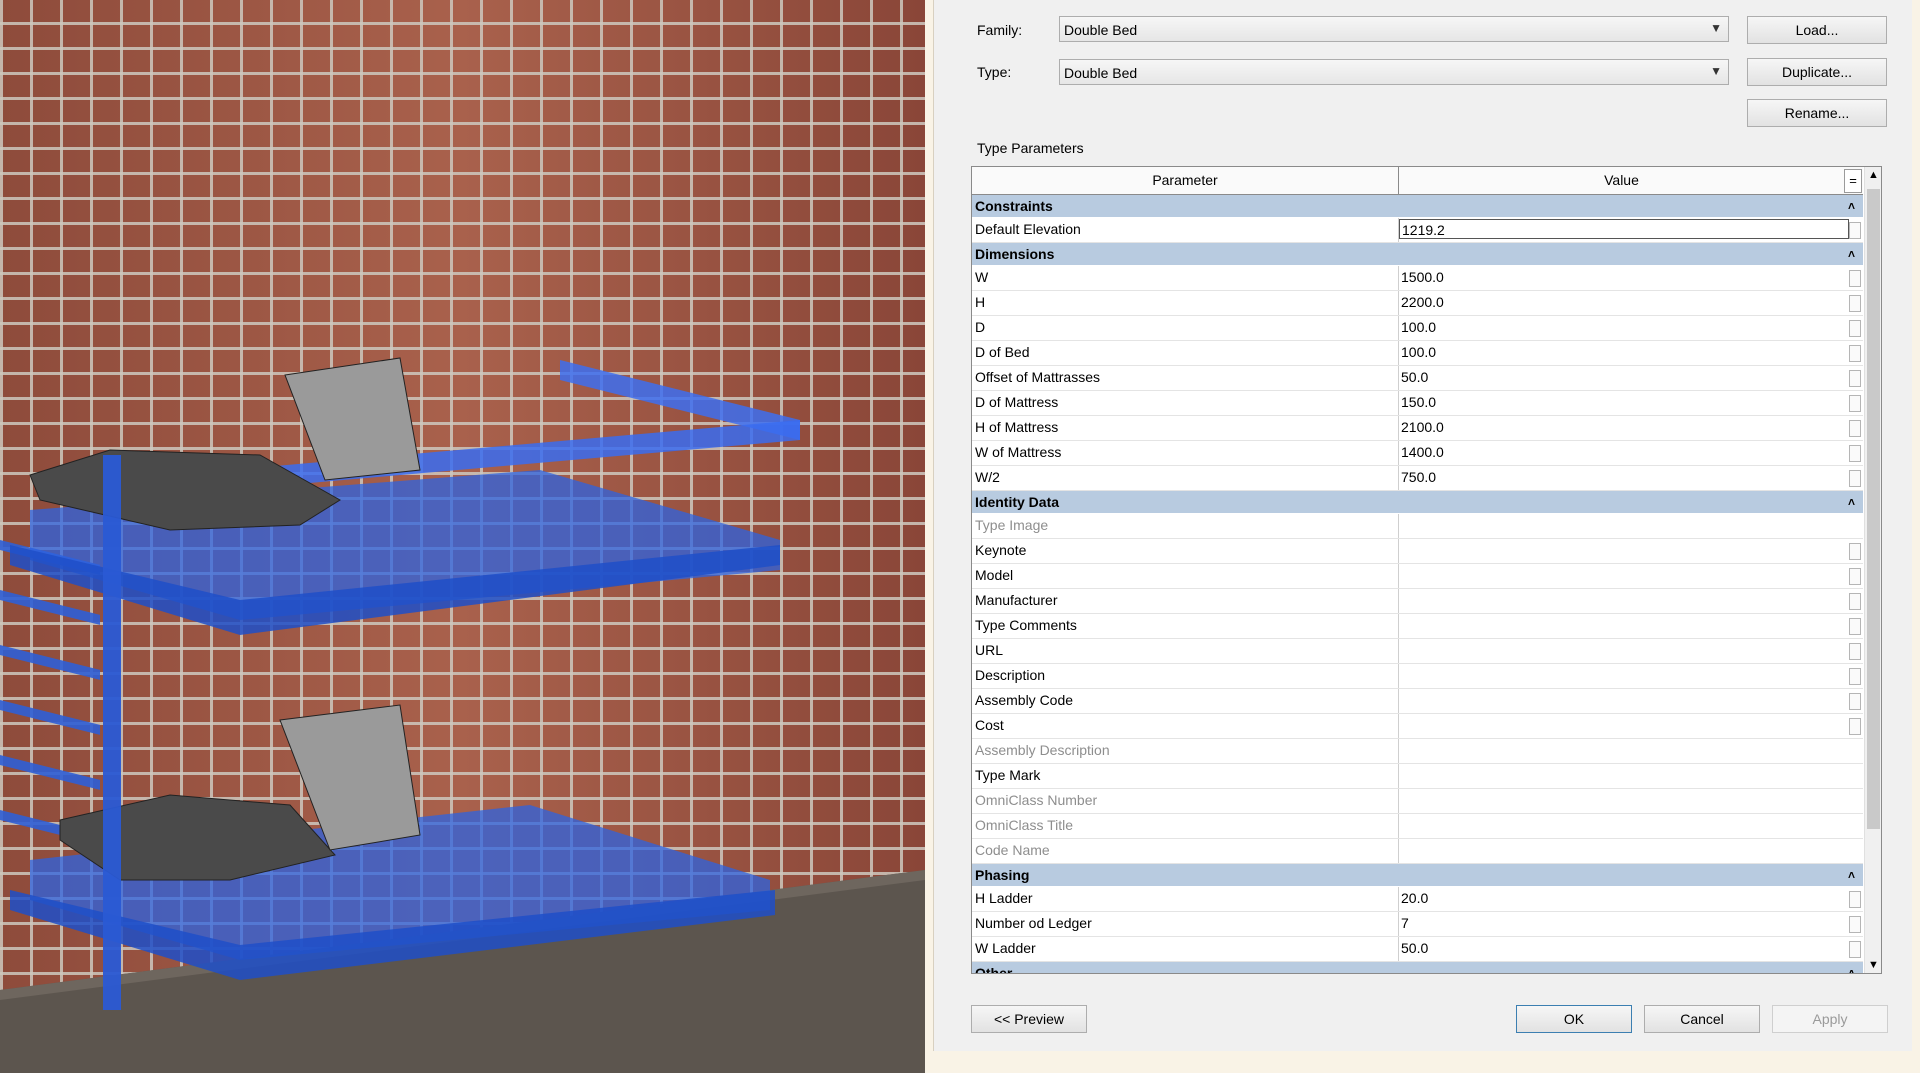  I want to click on scroll-up-icon: ▲, so click(1873, 175).